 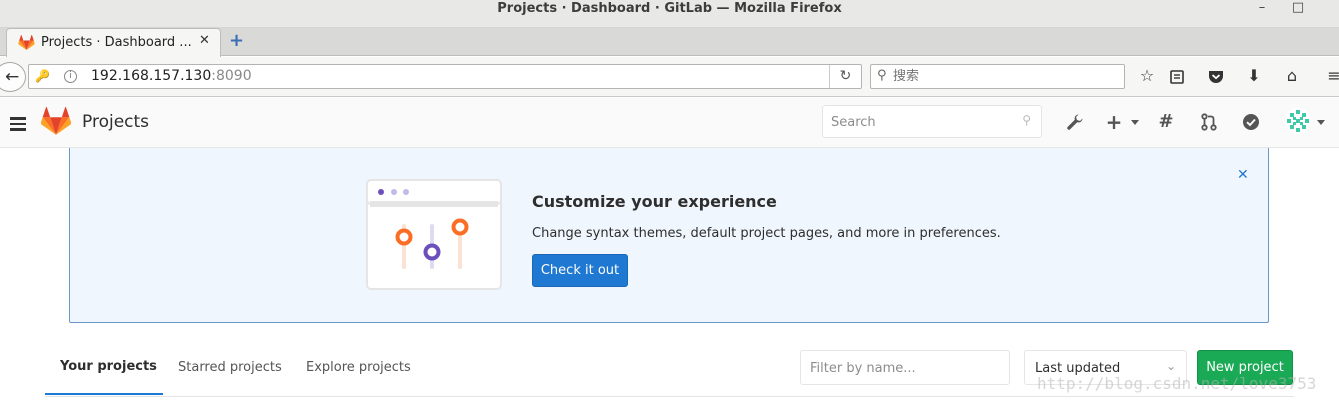 What do you see at coordinates (1114, 122) in the screenshot?
I see `new-dropdown-icon: +` at bounding box center [1114, 122].